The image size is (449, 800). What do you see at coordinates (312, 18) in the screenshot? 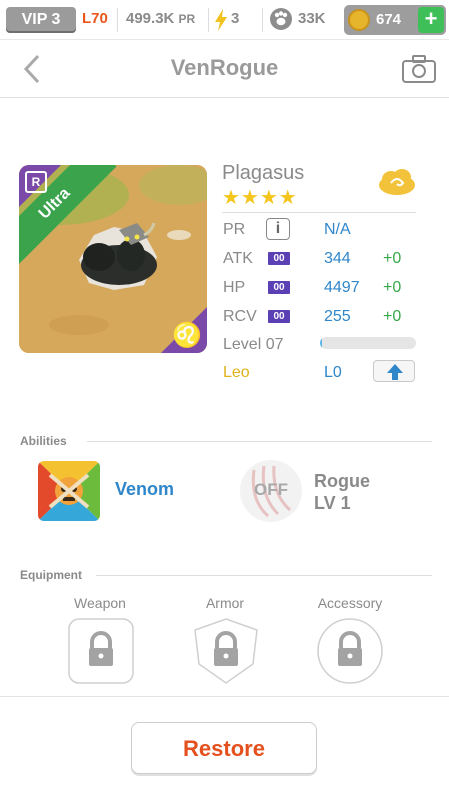
I see `food-count: 33K` at bounding box center [312, 18].